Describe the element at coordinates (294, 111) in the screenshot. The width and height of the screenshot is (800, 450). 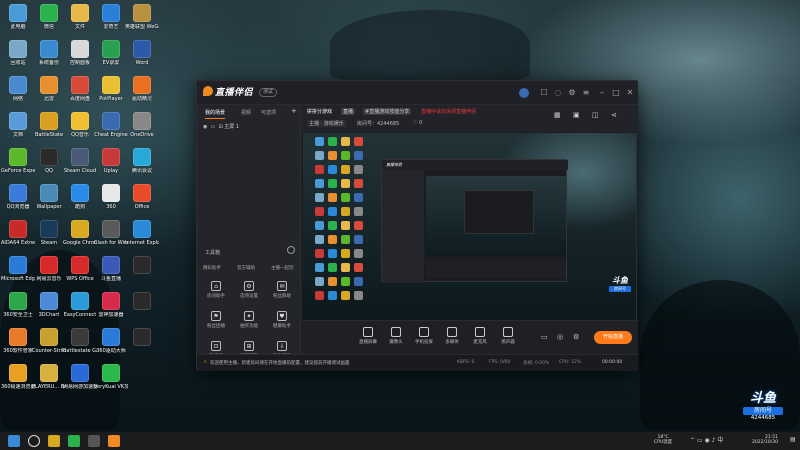
I see `add-scene-icon: +` at that location.